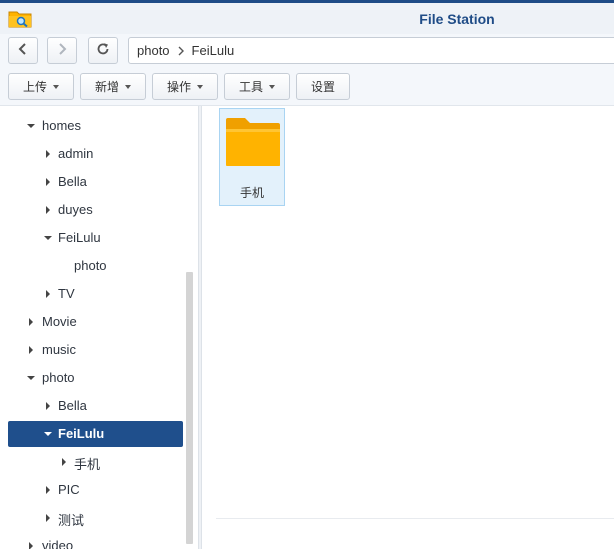 The image size is (614, 549). Describe the element at coordinates (93, 322) in the screenshot. I see `tree-node-movie: Movie` at that location.